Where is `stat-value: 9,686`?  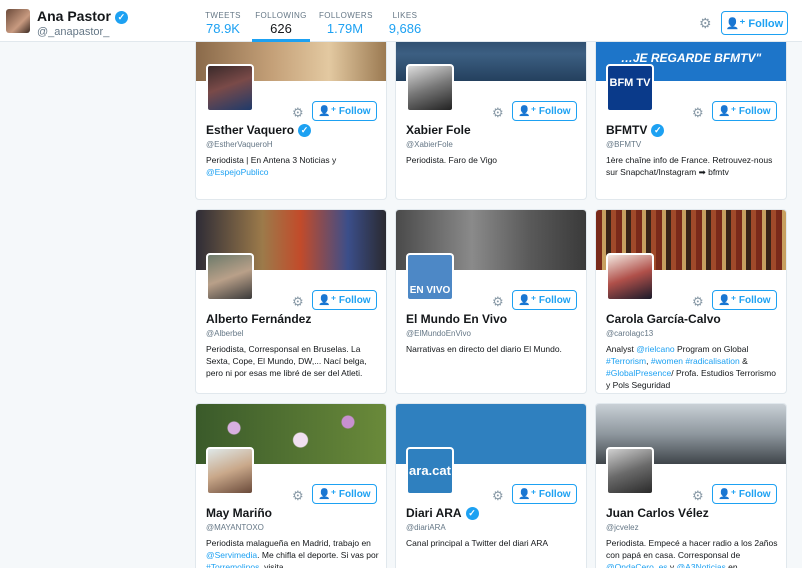
stat-value: 9,686 is located at coordinates (405, 28).